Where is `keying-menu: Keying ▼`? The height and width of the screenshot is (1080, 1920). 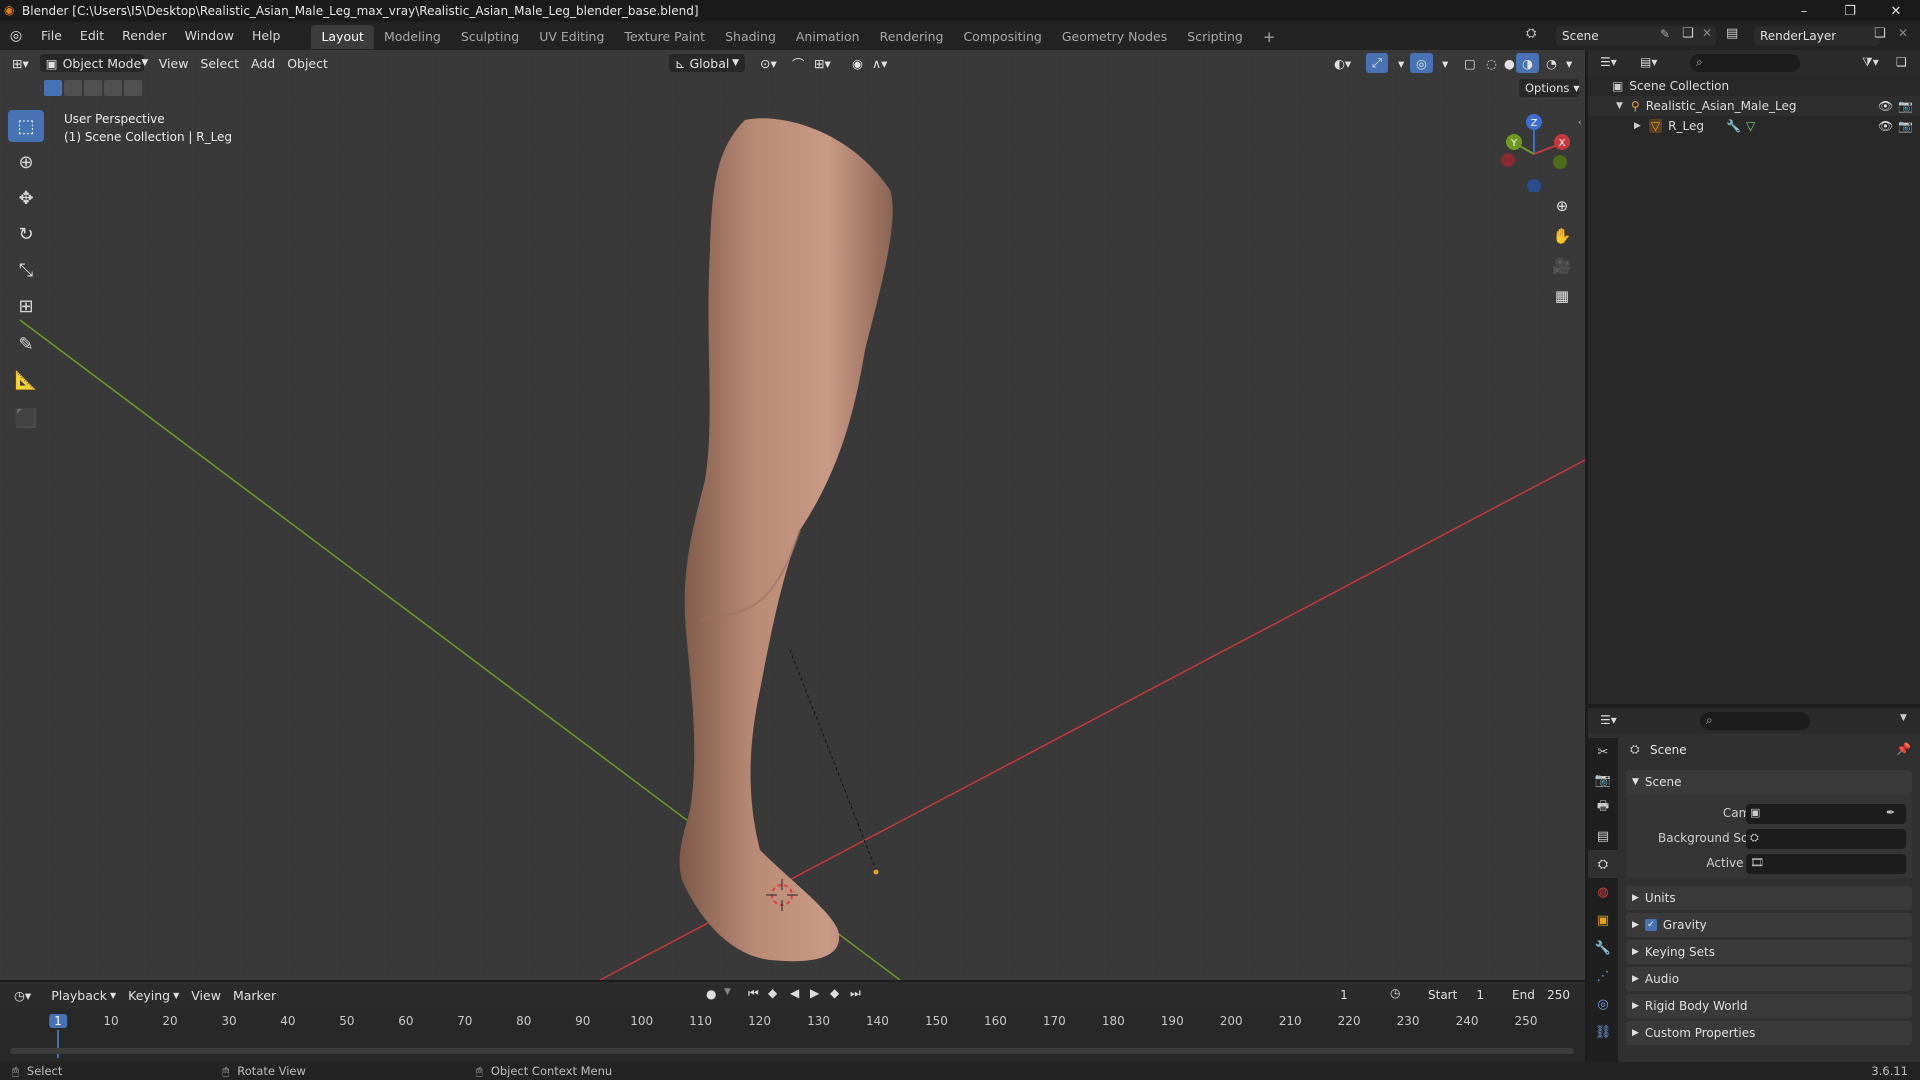
keying-menu: Keying ▼ is located at coordinates (153, 995).